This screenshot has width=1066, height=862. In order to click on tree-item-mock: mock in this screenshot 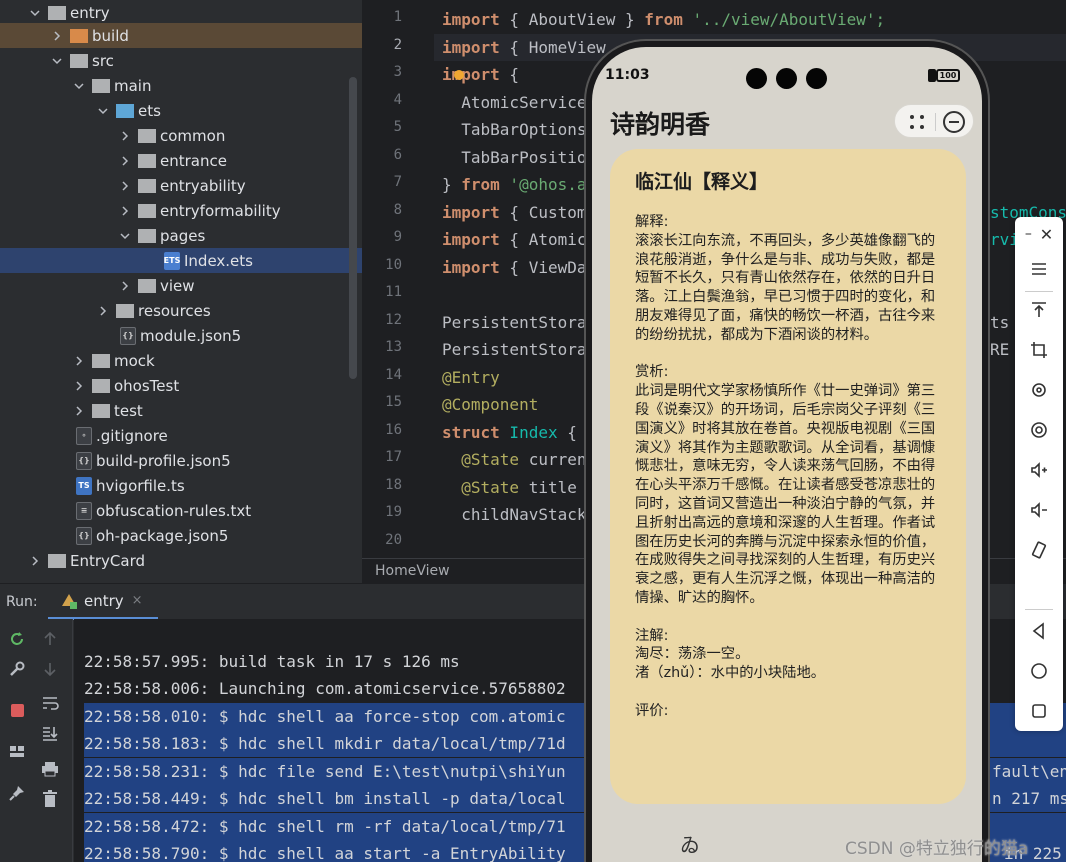, I will do `click(181, 360)`.